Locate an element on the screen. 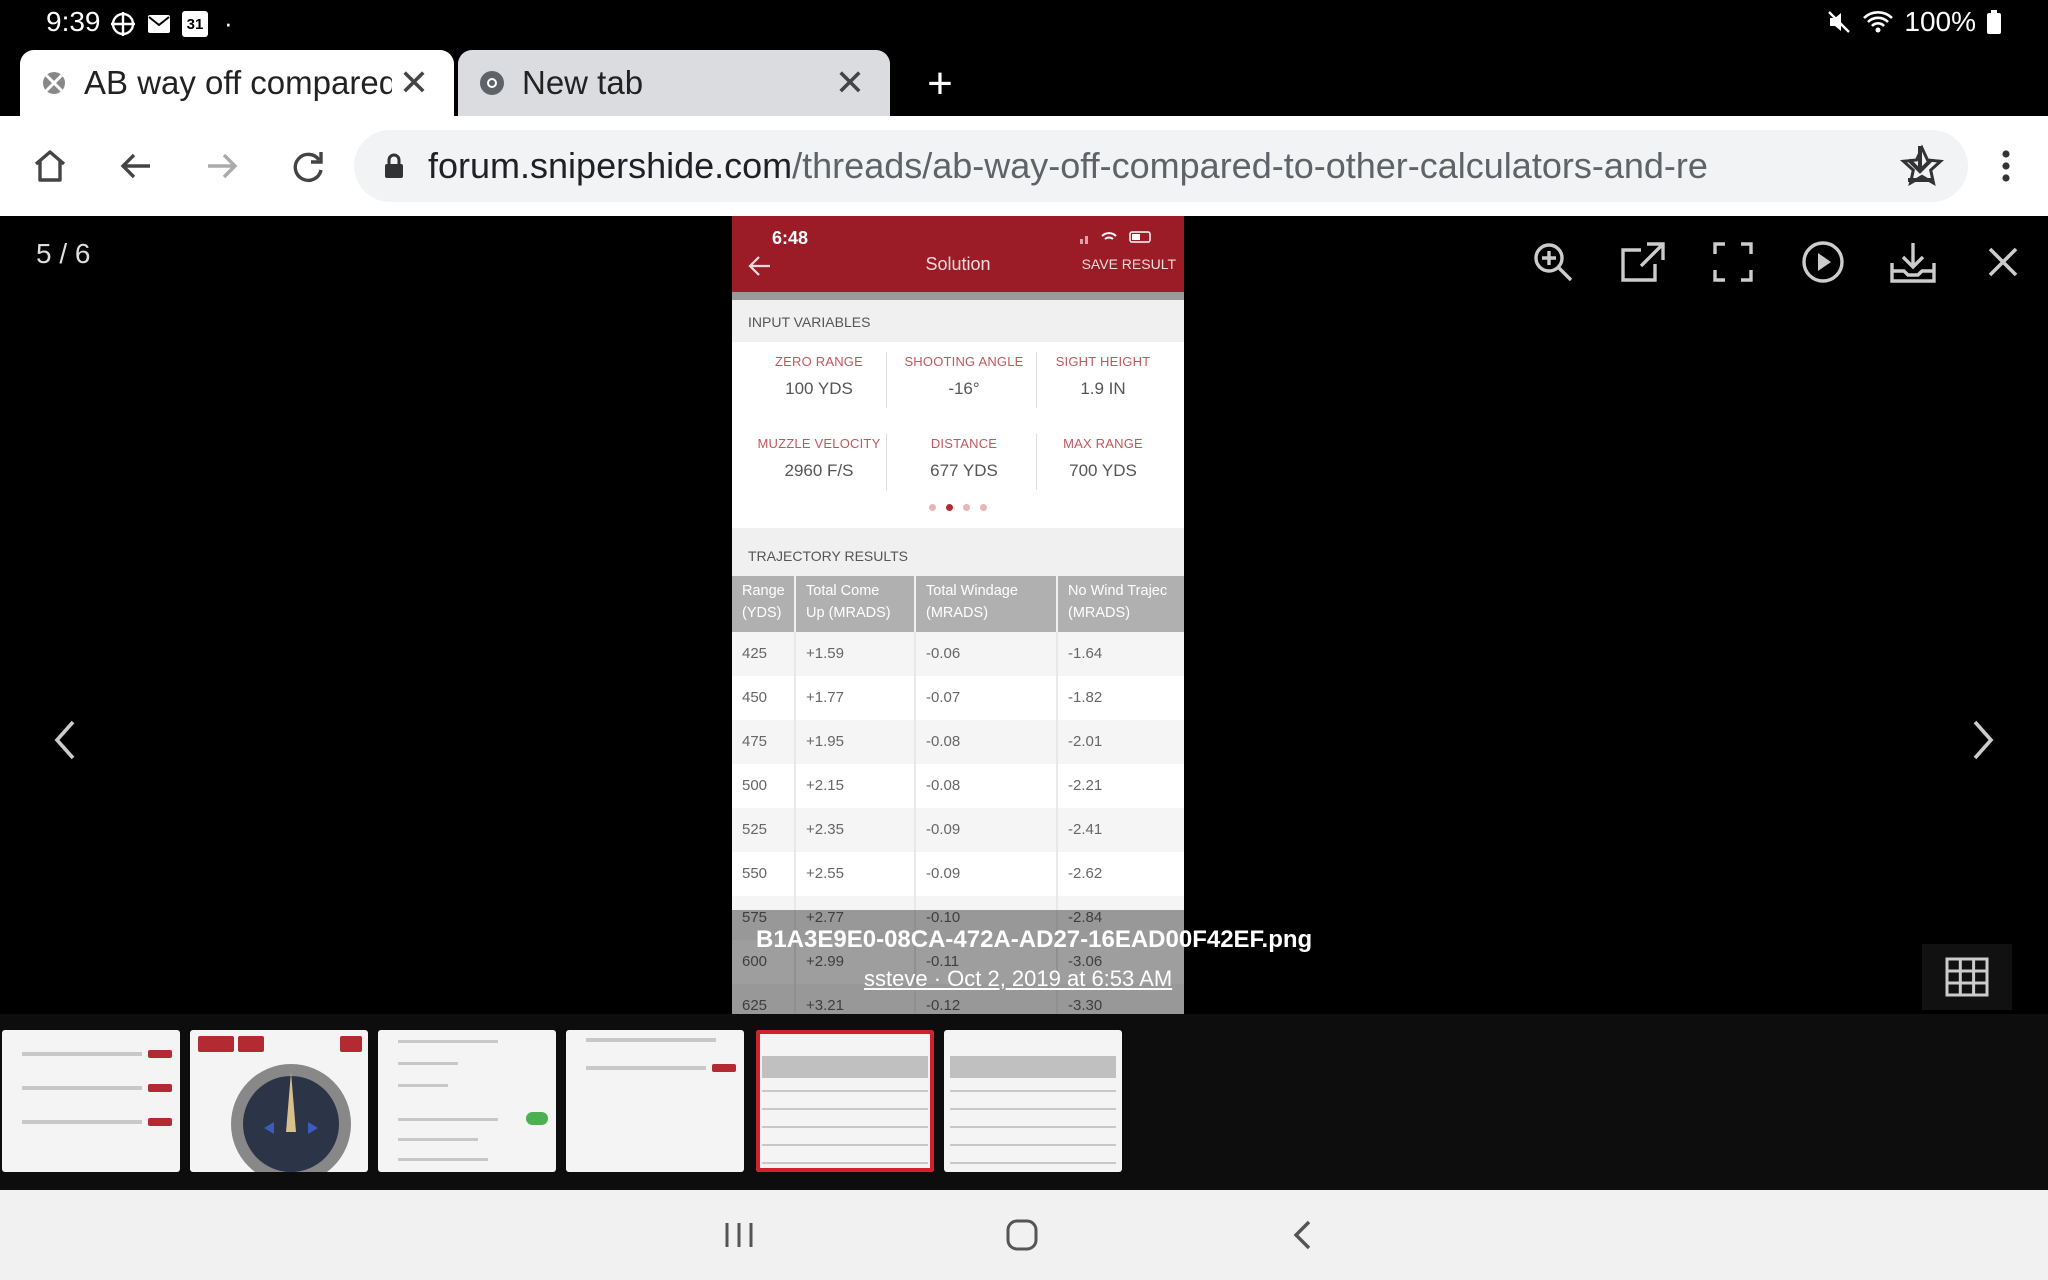 The width and height of the screenshot is (2048, 1280). calendar-icon: 31 is located at coordinates (195, 23).